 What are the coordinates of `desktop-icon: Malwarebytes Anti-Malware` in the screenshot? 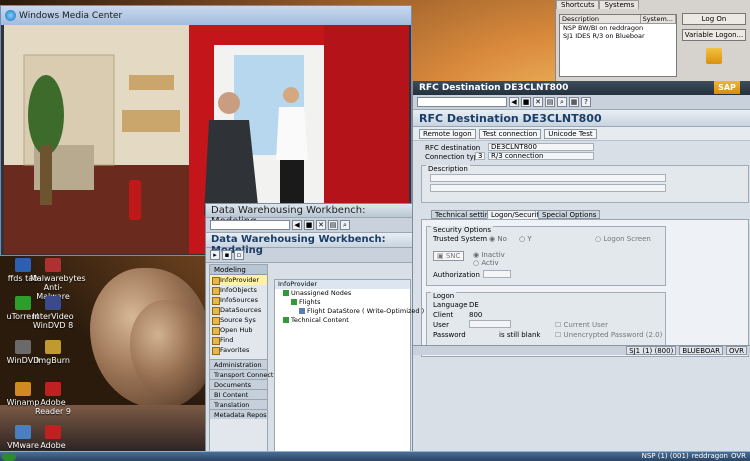 It's located at (58, 279).